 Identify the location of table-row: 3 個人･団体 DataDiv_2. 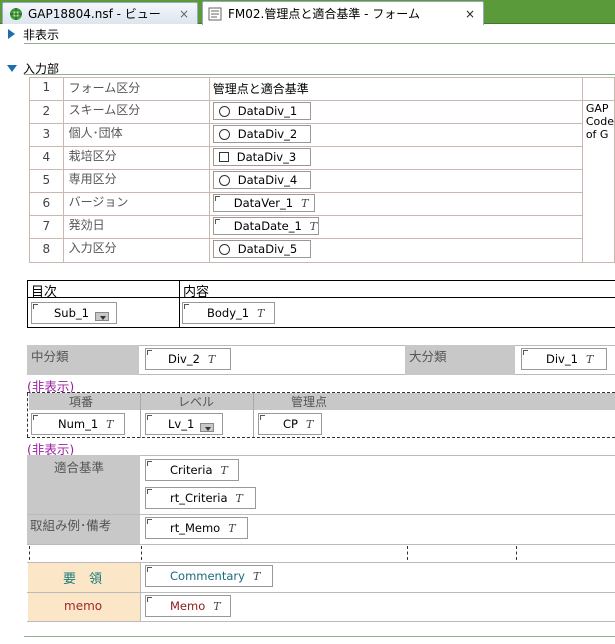
(322, 135).